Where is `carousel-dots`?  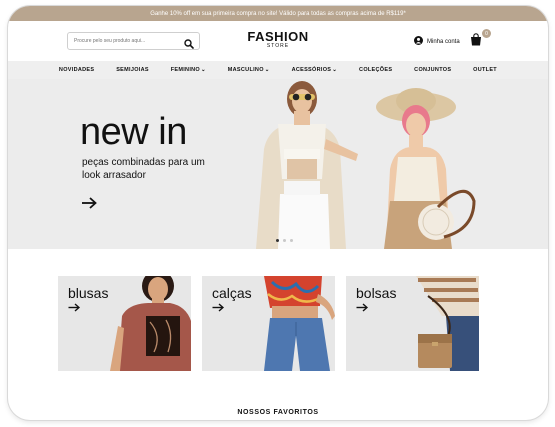
carousel-dots is located at coordinates (284, 240).